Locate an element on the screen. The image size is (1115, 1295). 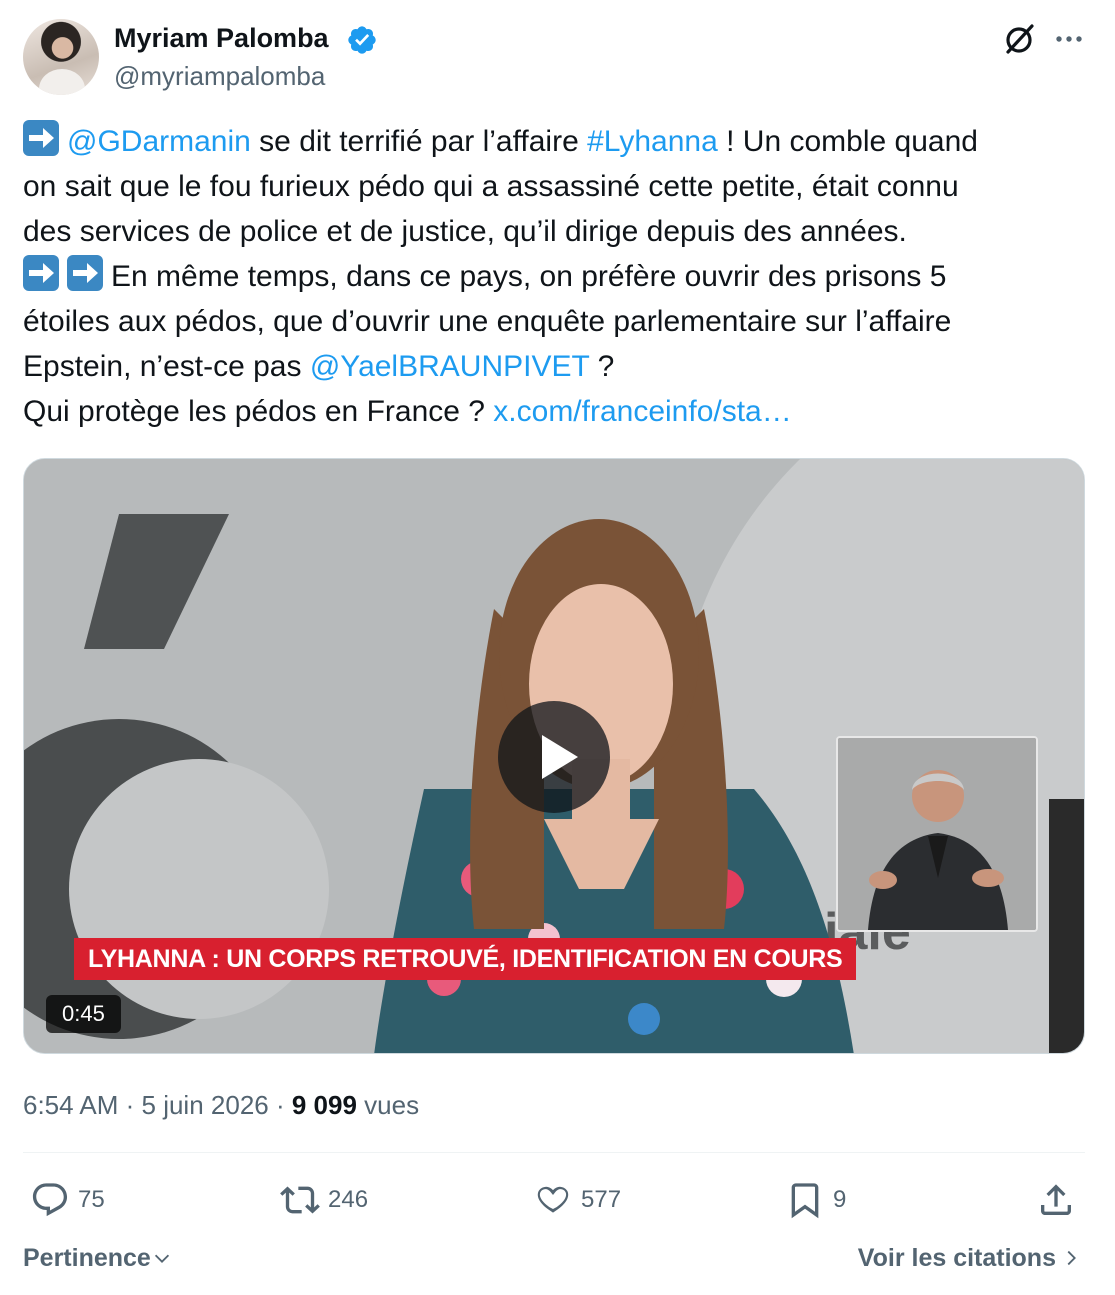
reply-icon is located at coordinates (50, 1200).